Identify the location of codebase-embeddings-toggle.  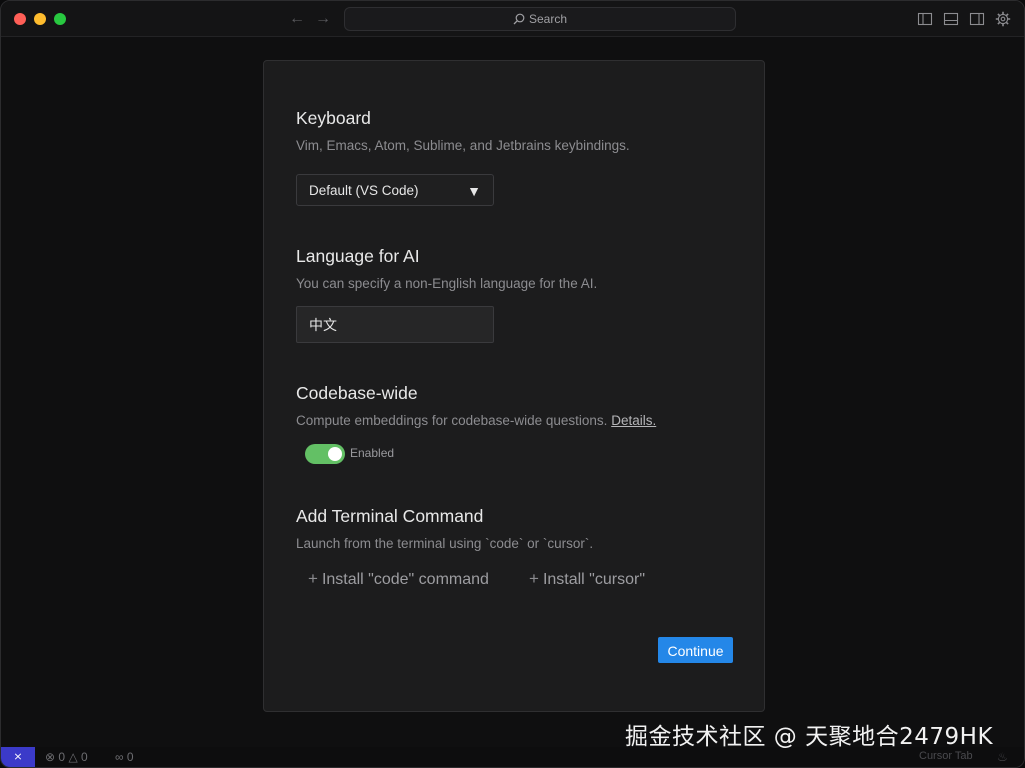
(325, 454).